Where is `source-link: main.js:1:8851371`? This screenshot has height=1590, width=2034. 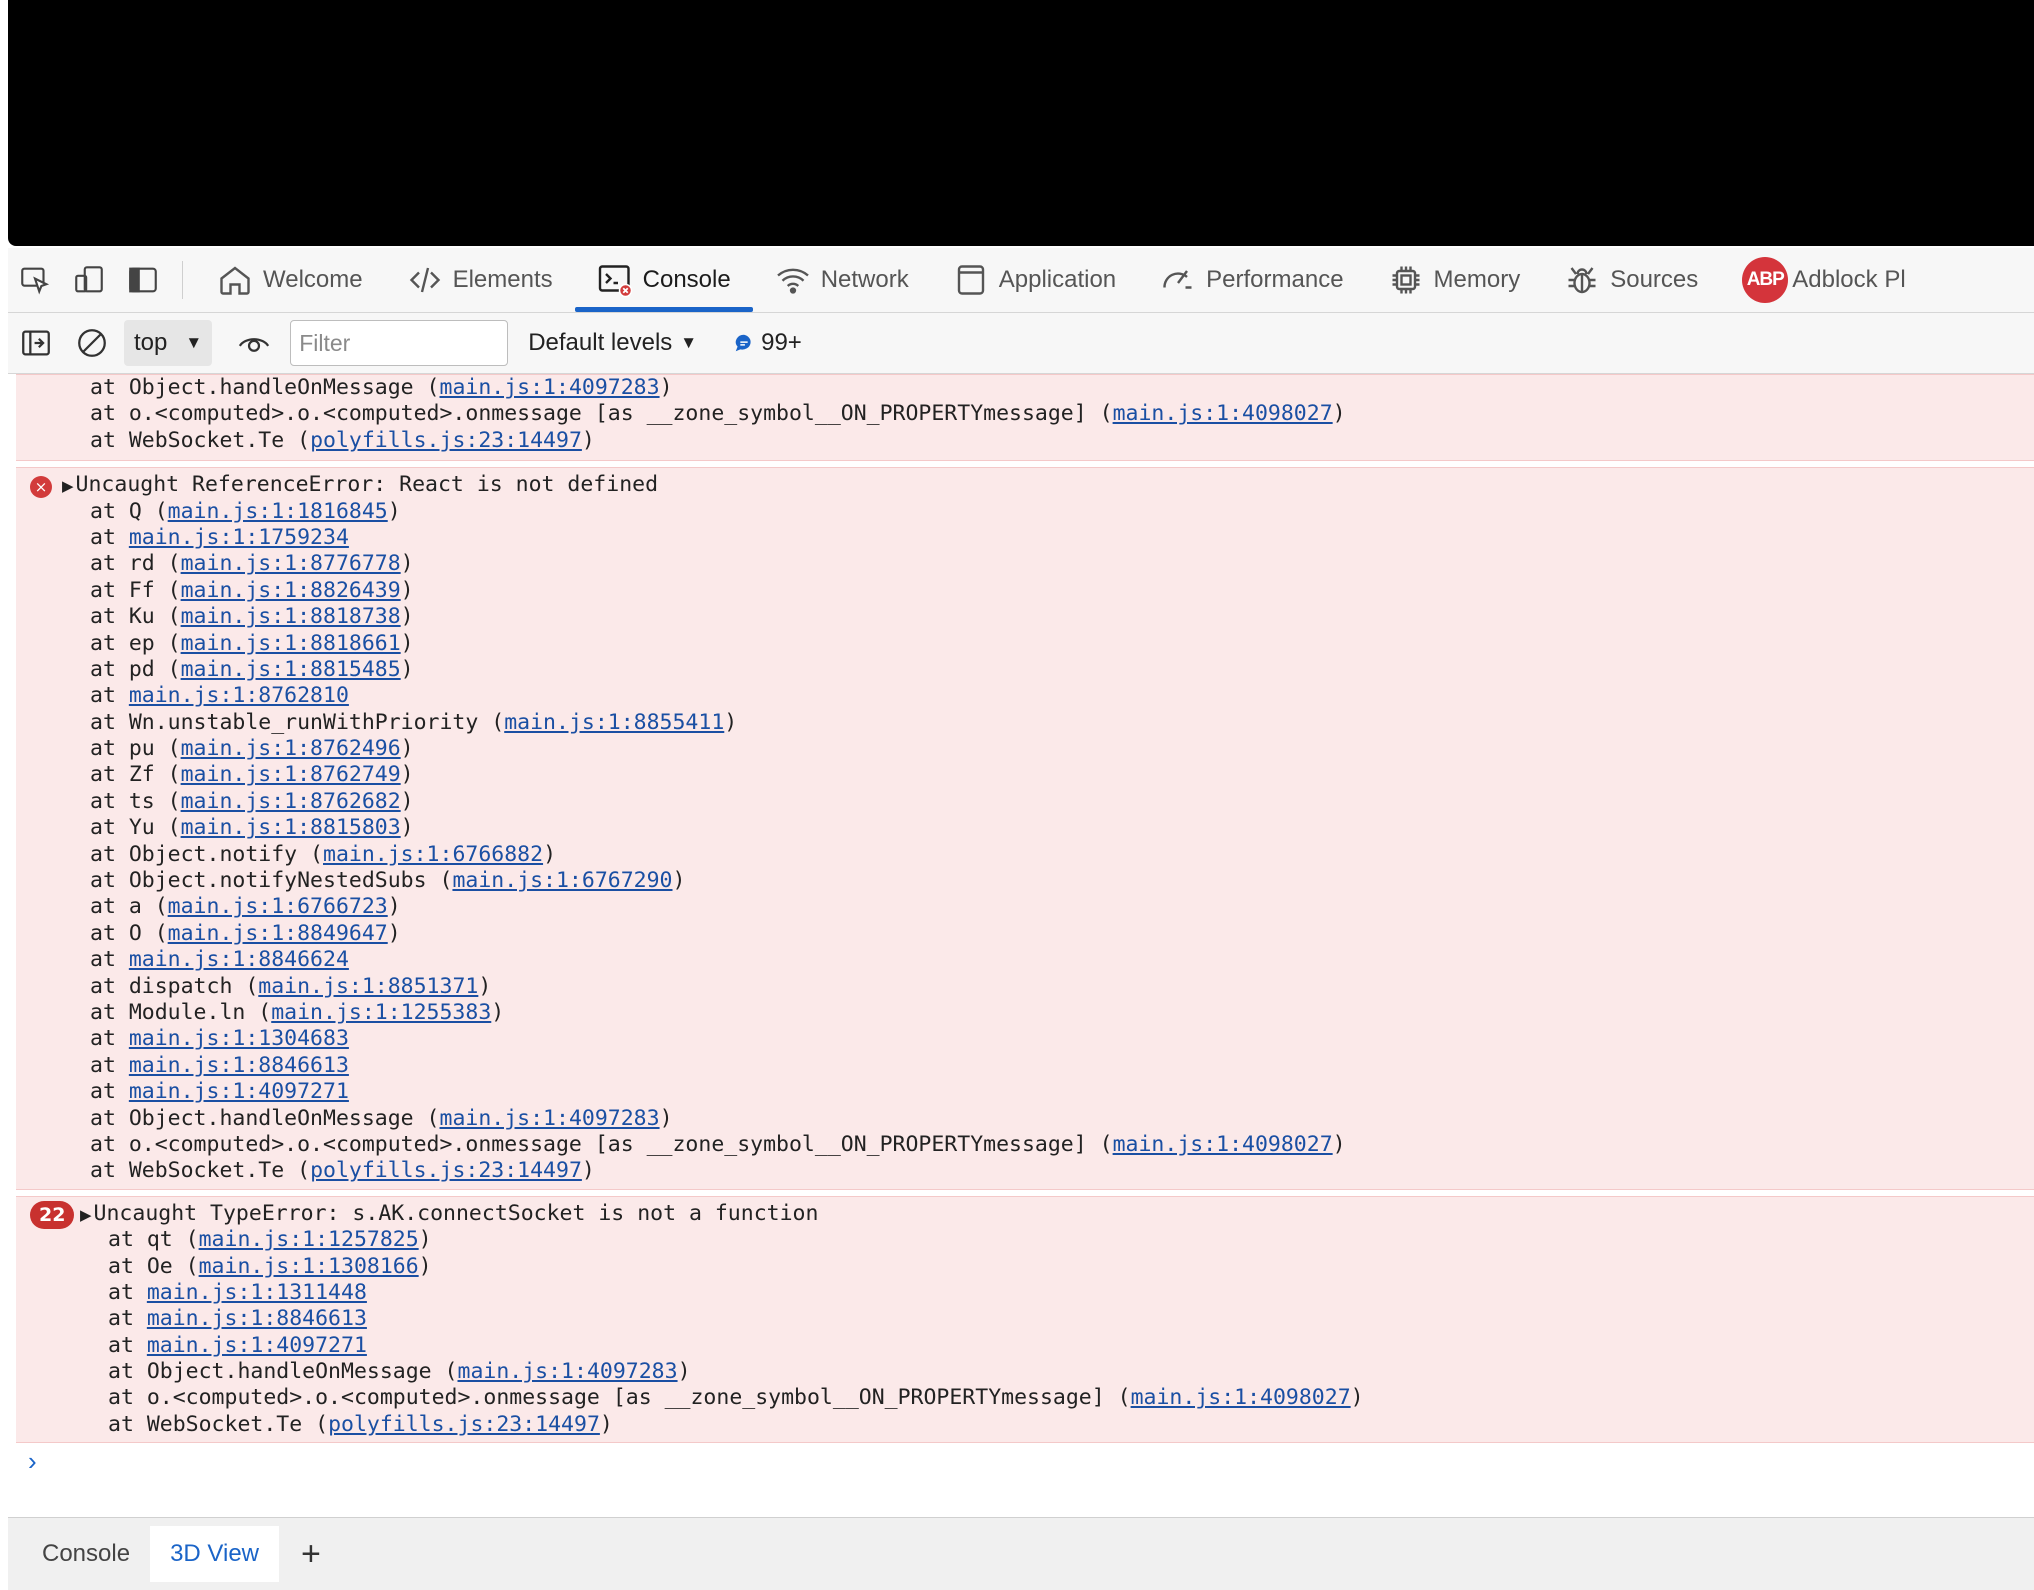
source-link: main.js:1:8851371 is located at coordinates (368, 986).